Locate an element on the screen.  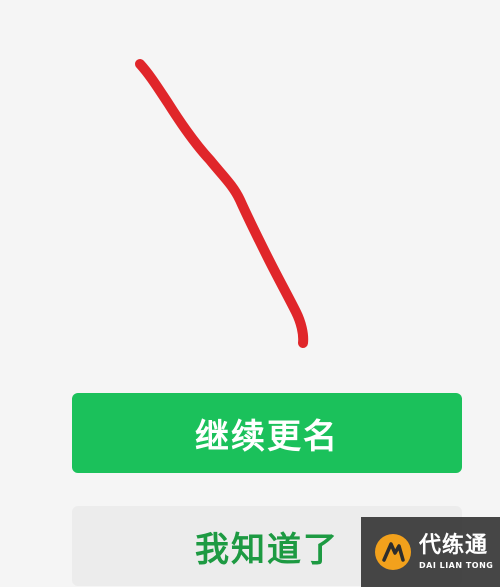
watermark-logo: 代练通 DAI LIAN TONG is located at coordinates (430, 552).